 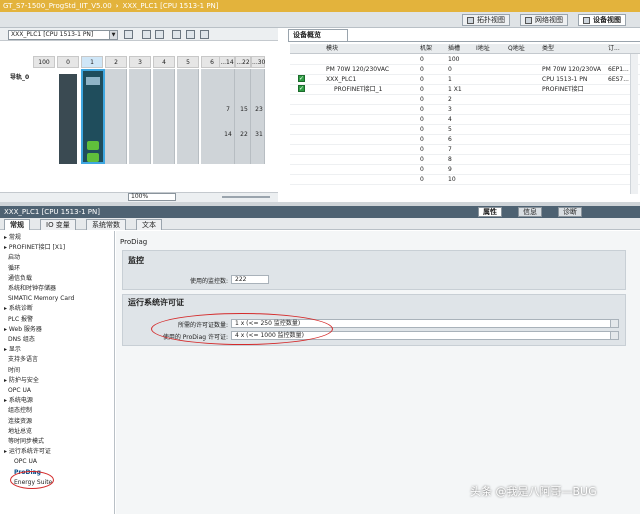 I want to click on nav-item: PLC 报警, so click(x=20, y=320).